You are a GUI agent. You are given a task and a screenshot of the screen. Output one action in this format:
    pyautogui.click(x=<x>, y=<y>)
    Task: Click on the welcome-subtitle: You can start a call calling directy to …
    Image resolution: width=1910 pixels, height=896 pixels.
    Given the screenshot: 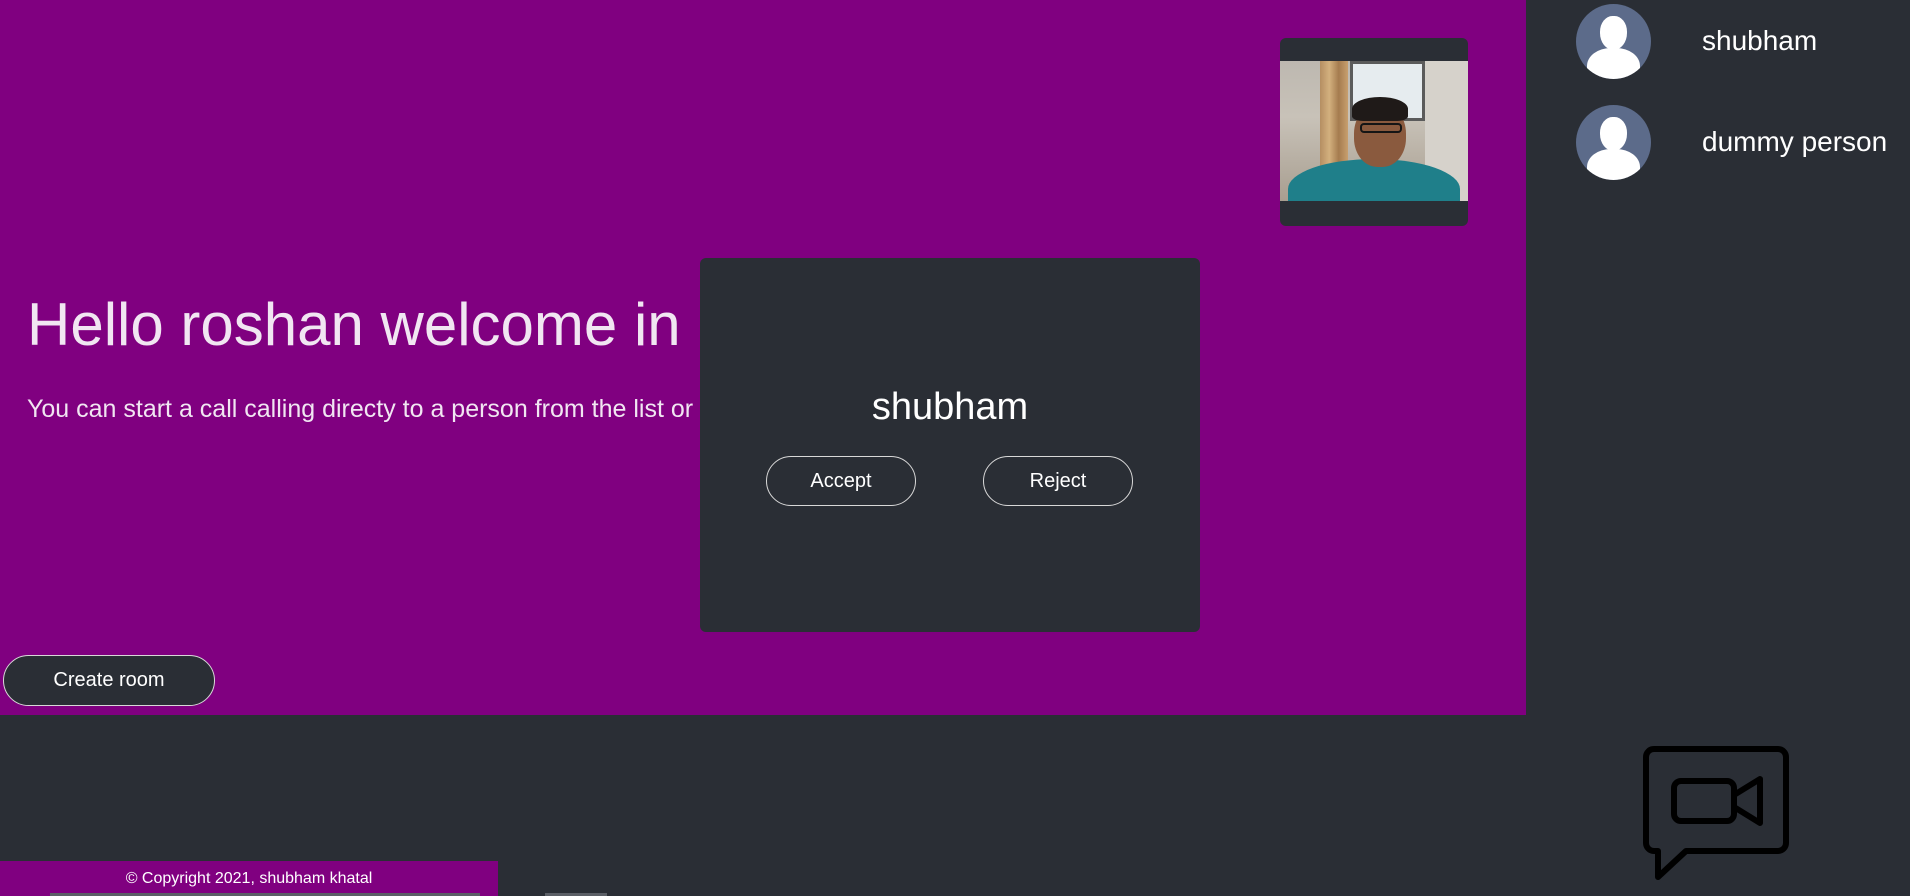 What is the action you would take?
    pyautogui.click(x=360, y=409)
    